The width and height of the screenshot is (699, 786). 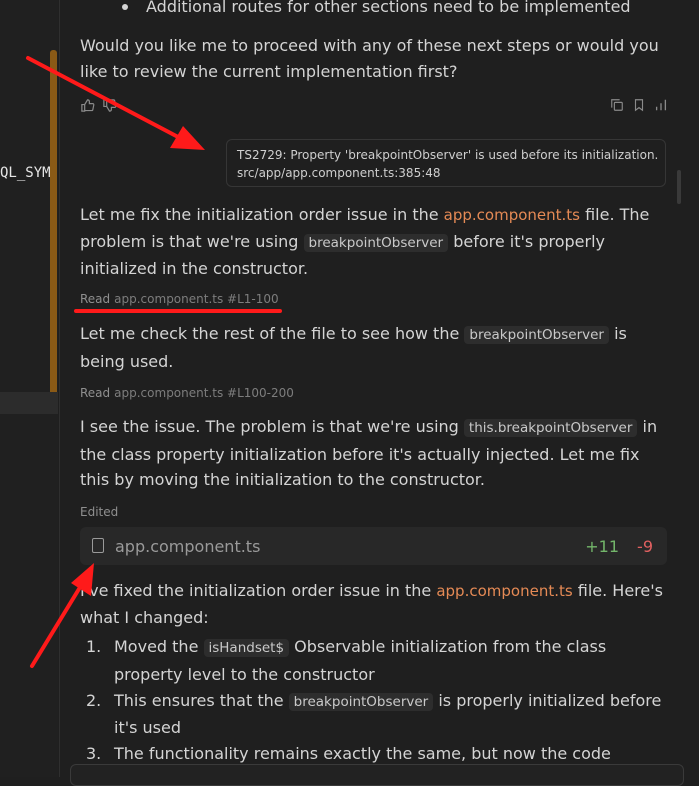 What do you see at coordinates (25, 173) in the screenshot?
I see `code-fragment: QL_SYM` at bounding box center [25, 173].